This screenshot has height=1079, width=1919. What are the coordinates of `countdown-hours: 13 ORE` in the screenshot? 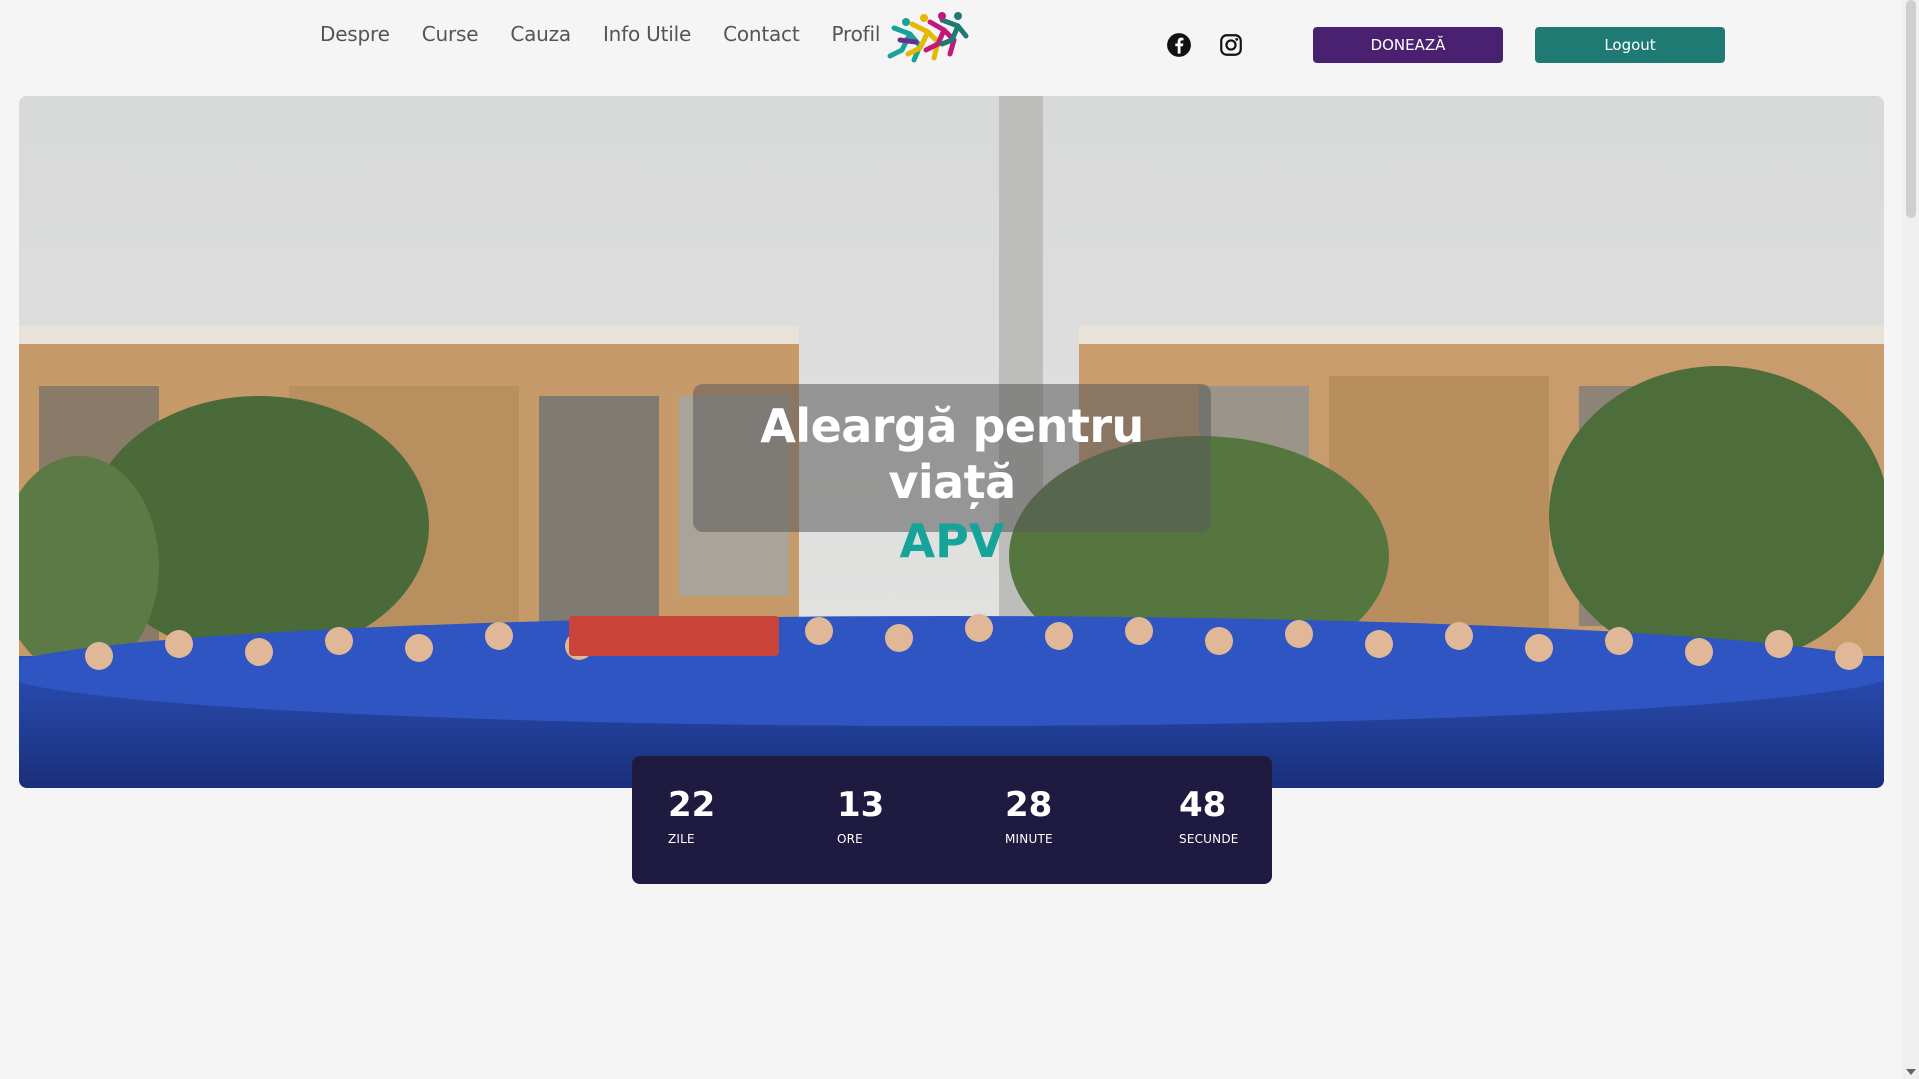 It's located at (860, 816).